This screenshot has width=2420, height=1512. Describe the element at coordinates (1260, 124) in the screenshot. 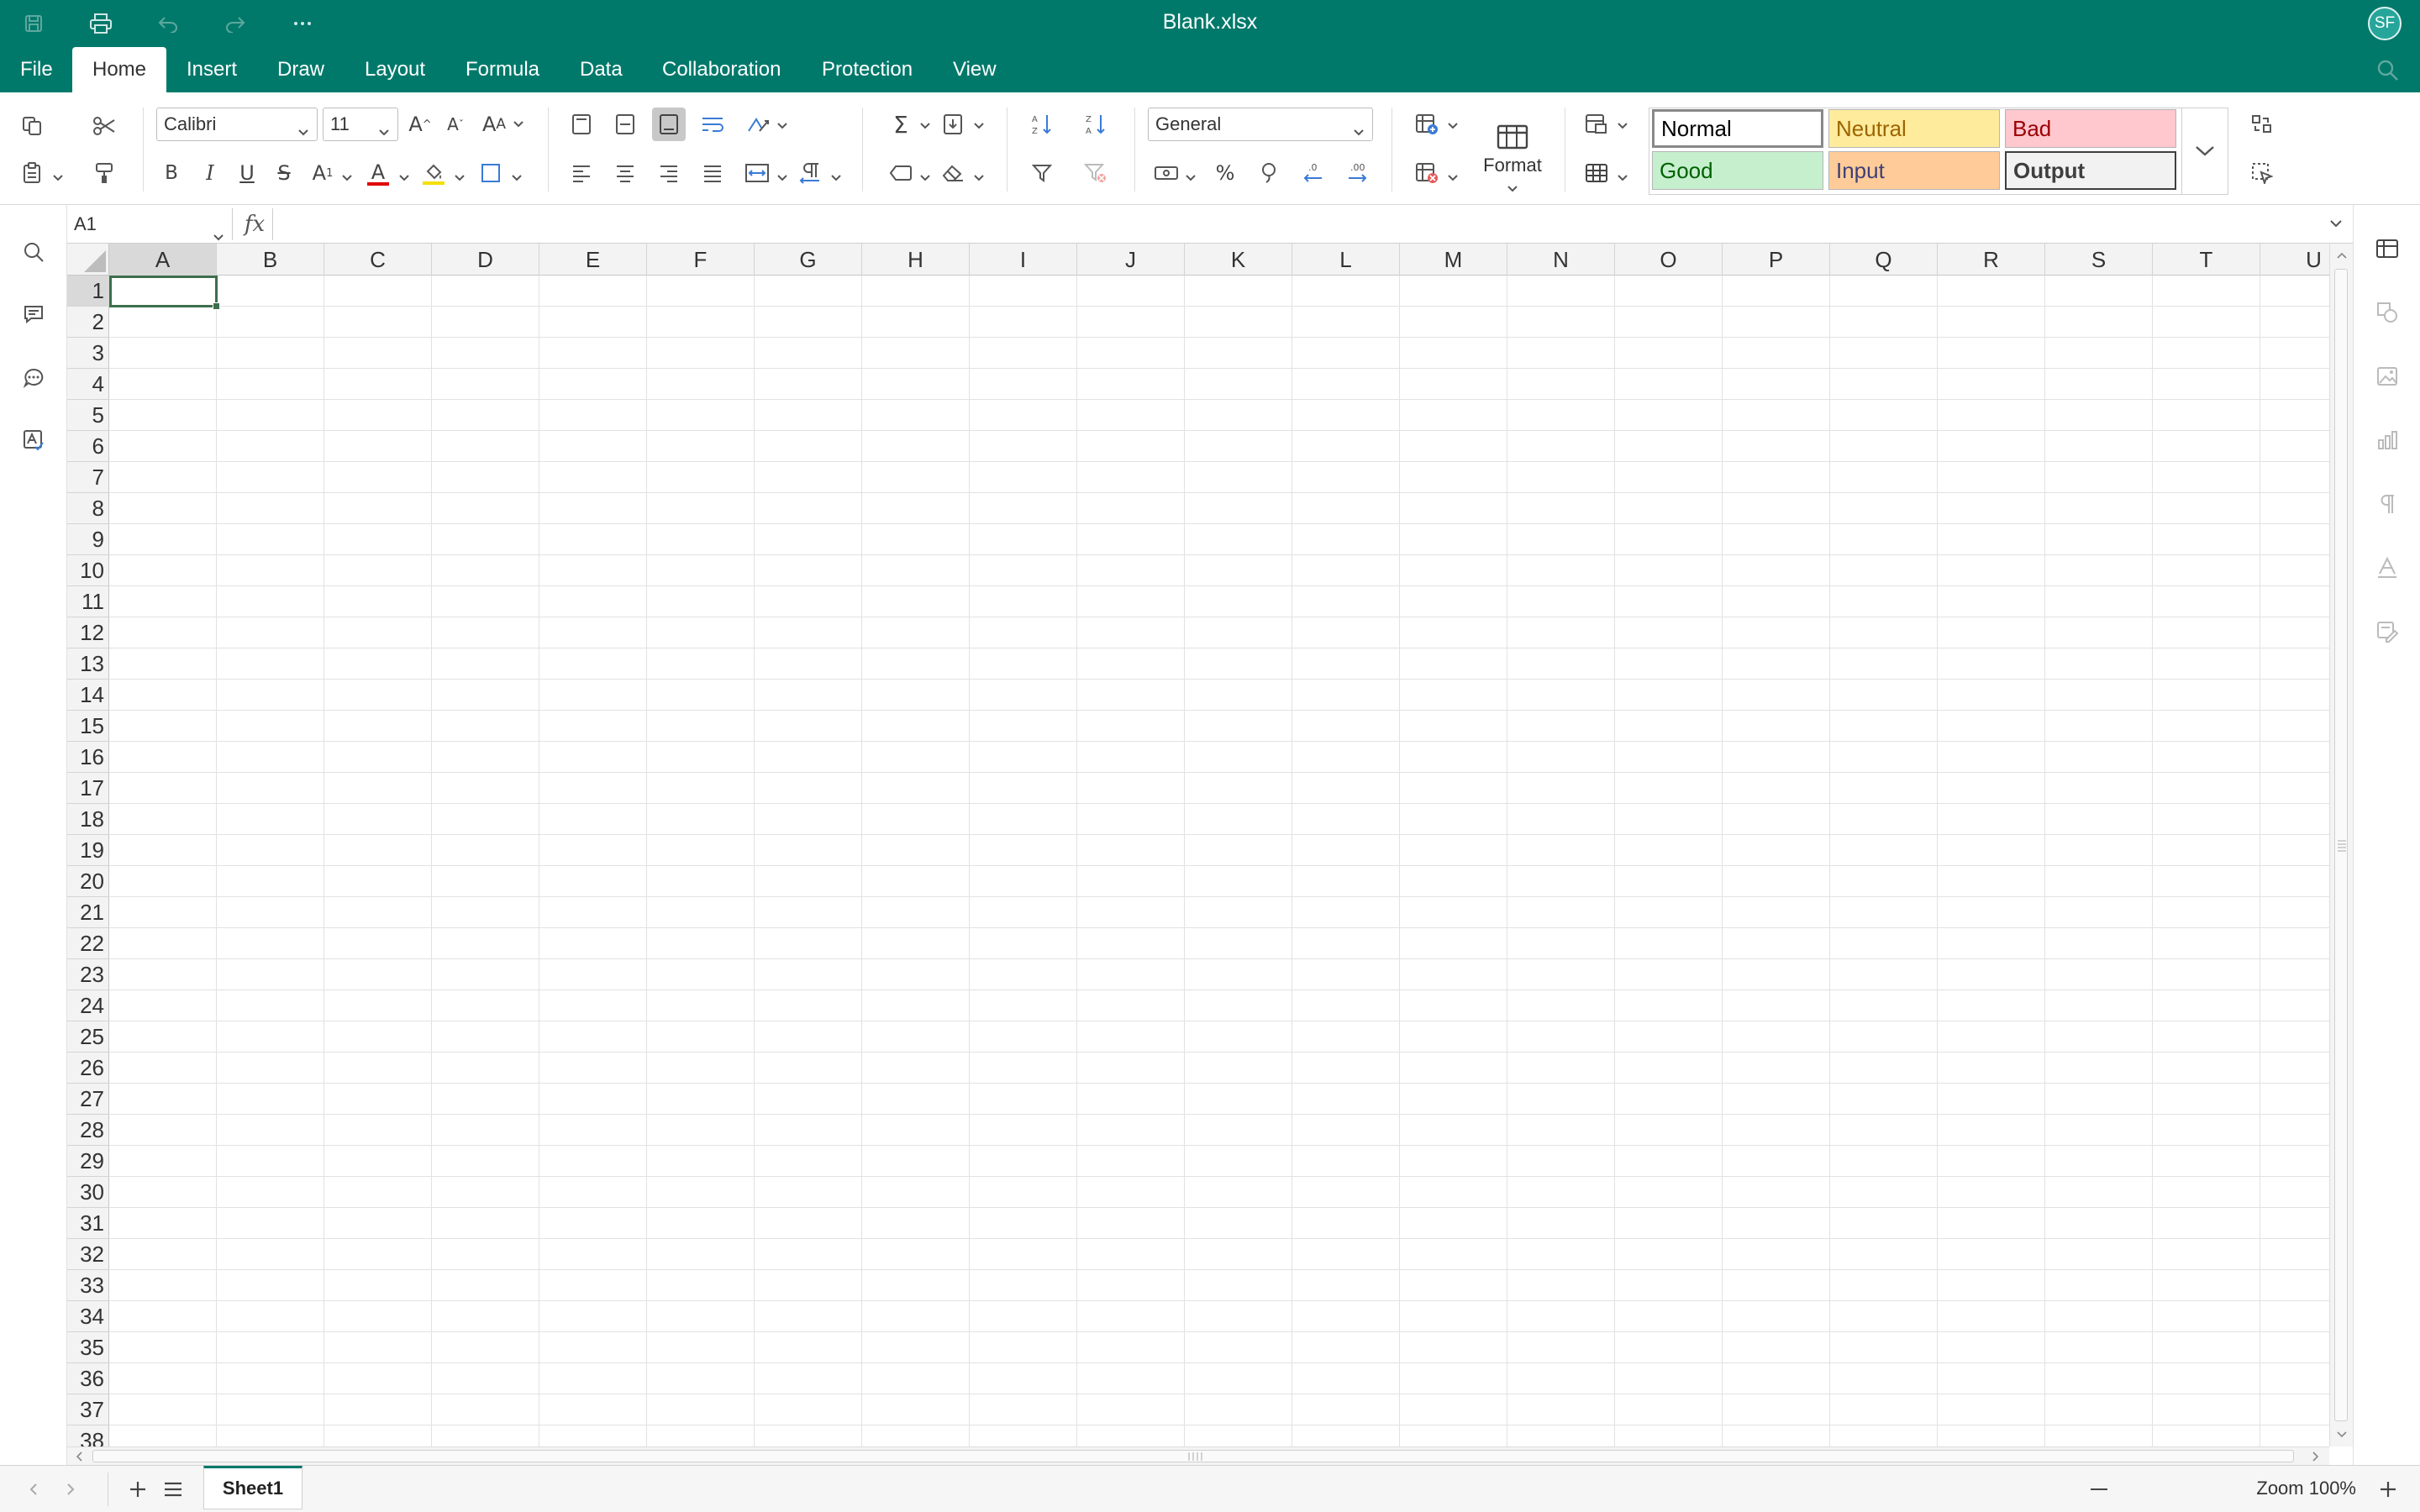

I see `number-format-select: General` at that location.